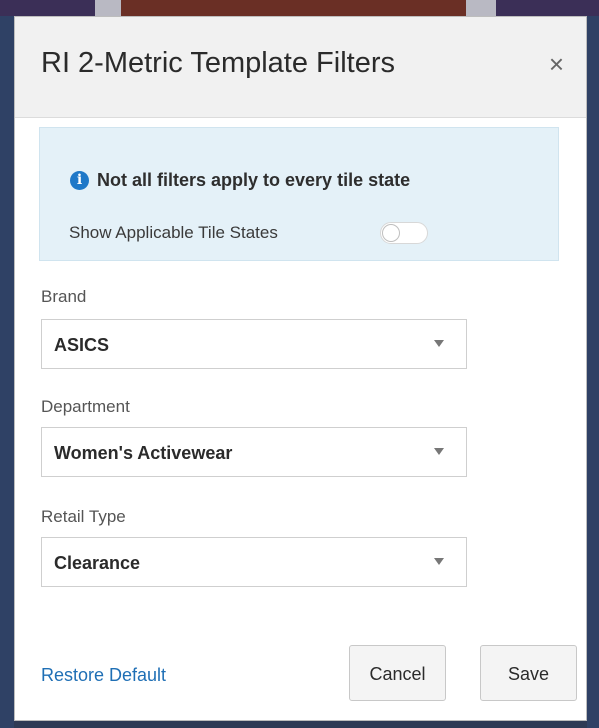  Describe the element at coordinates (83, 516) in the screenshot. I see `retail-type-label: Retail Type` at that location.